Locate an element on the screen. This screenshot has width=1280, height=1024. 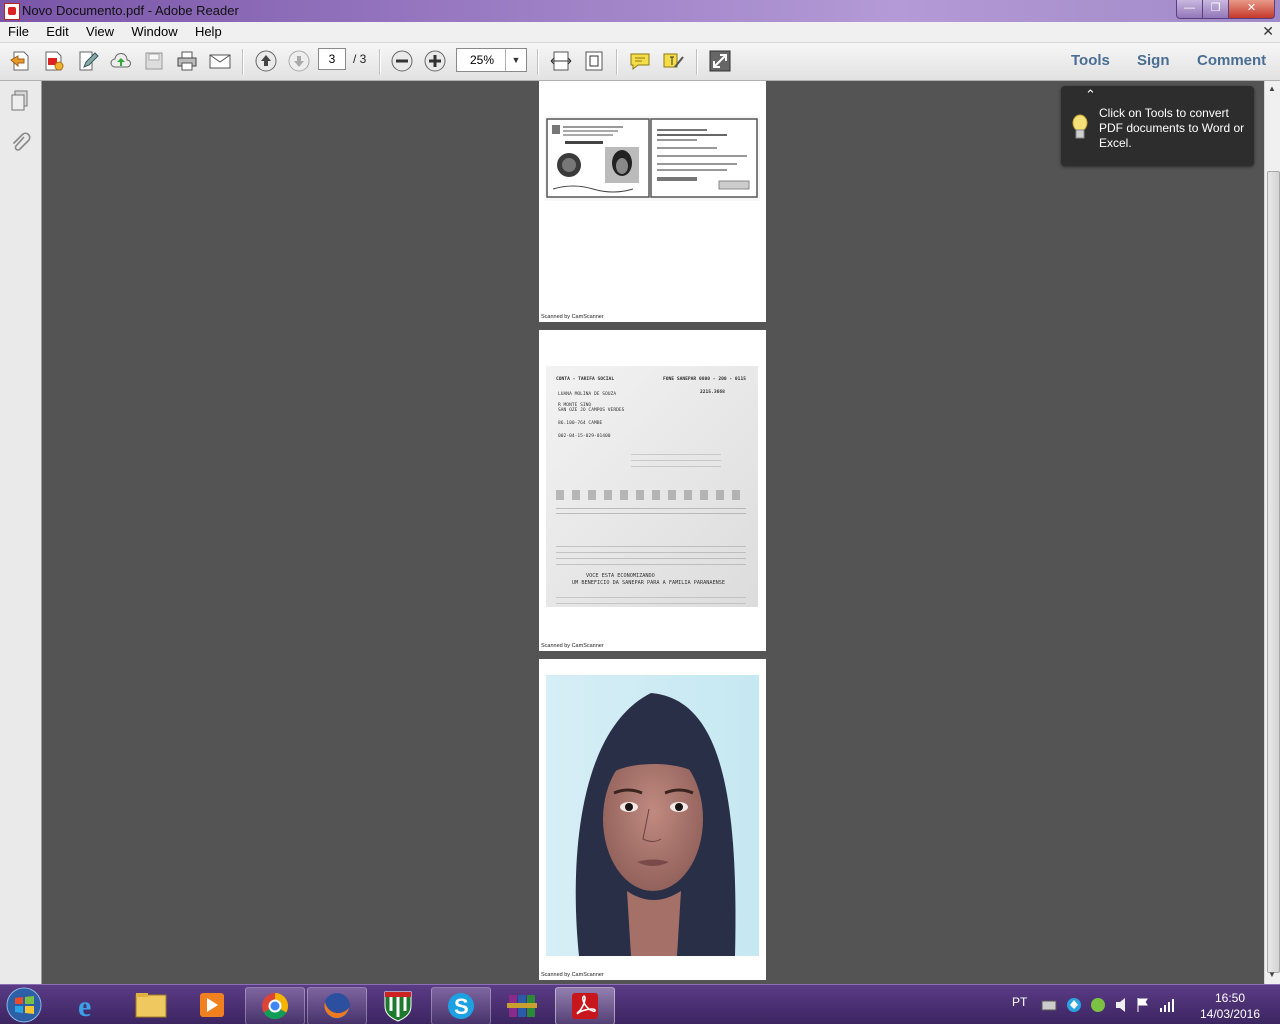
internet-explorer-icon: e is located at coordinates (84, 1006).